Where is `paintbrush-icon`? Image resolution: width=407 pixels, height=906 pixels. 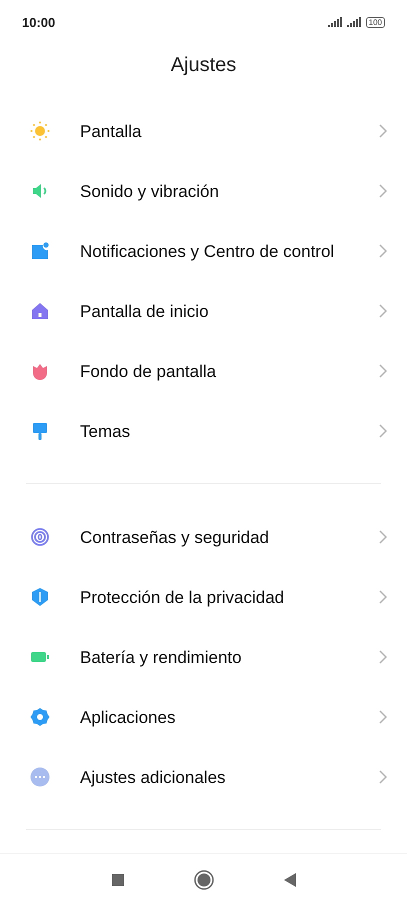
paintbrush-icon is located at coordinates (40, 431).